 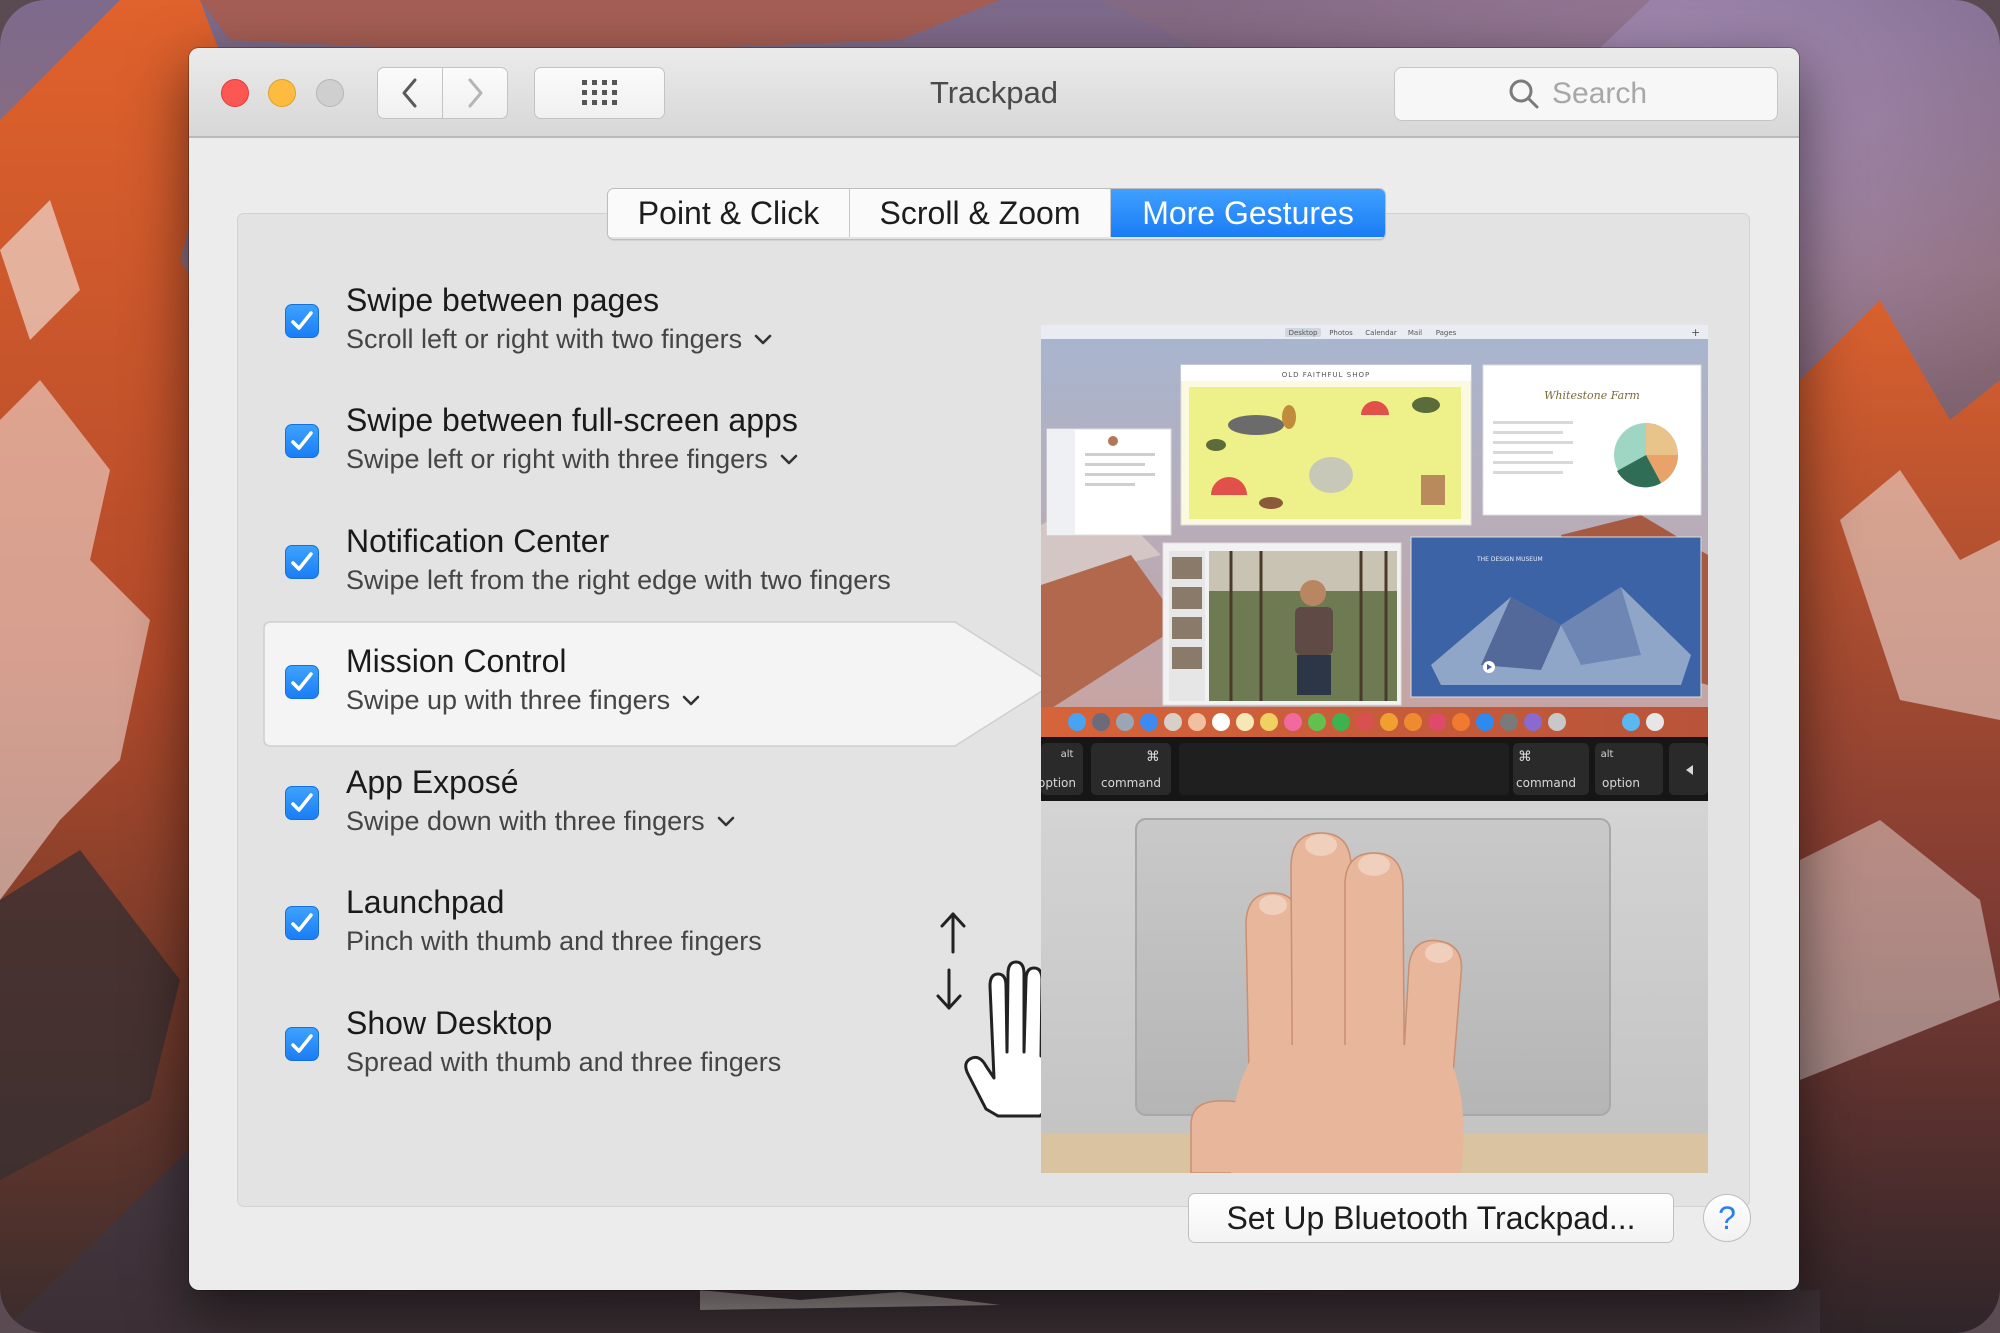 I want to click on search-input, so click(x=1607, y=94).